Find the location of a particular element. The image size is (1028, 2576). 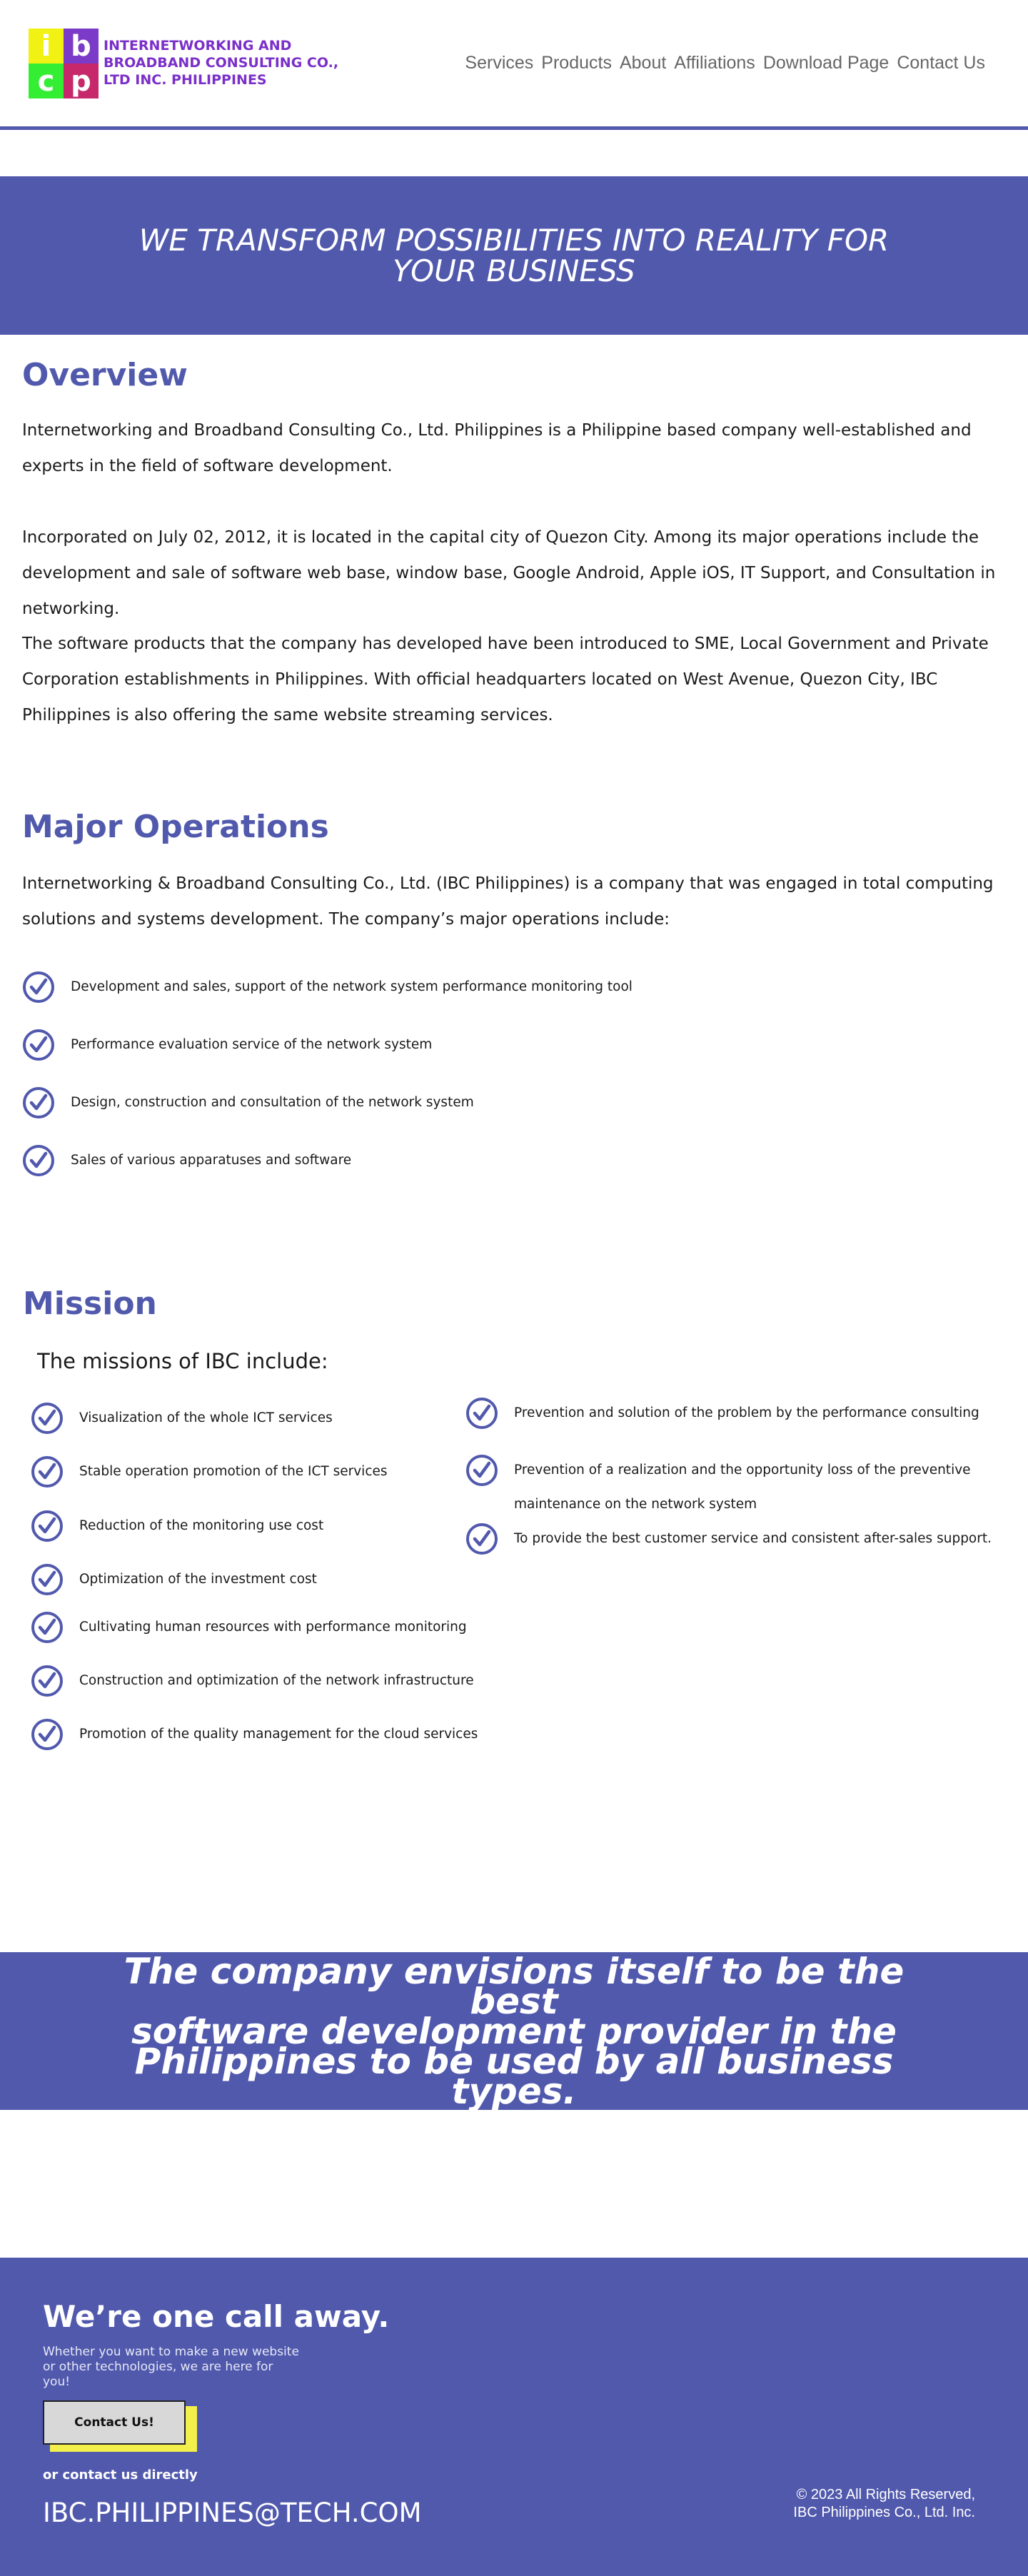

copyright-line: © 2023 All Rights Reserved, is located at coordinates (885, 2494).